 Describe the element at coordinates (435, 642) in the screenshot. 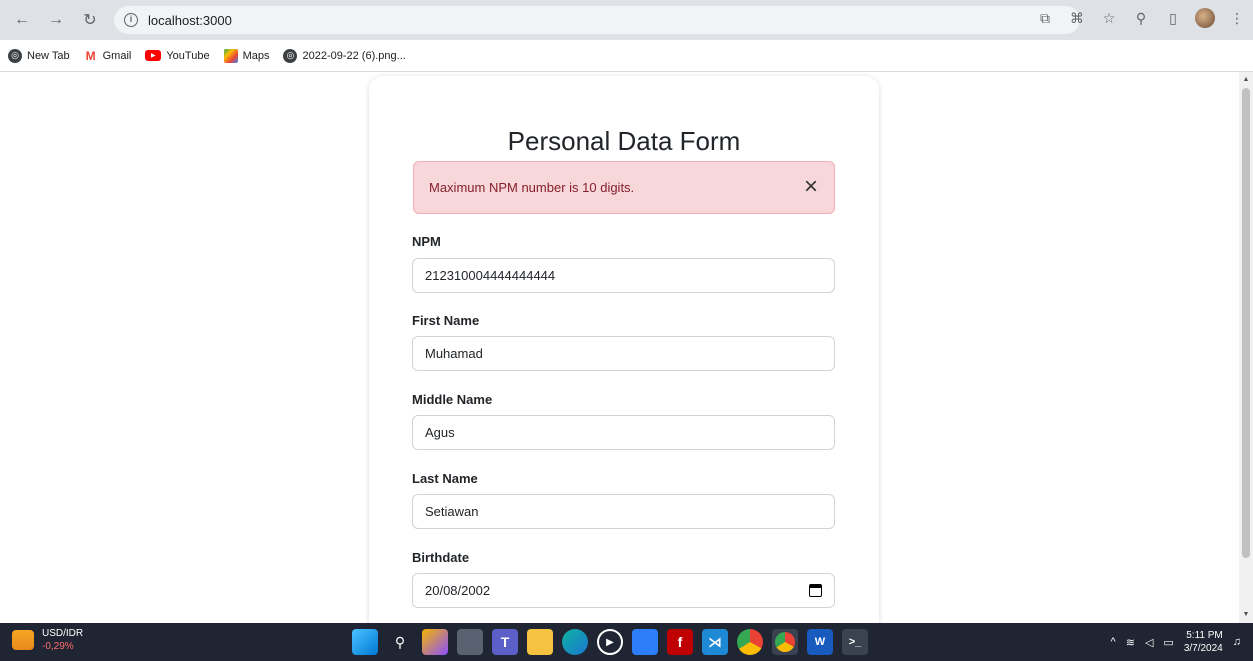

I see `copilot-icon` at that location.